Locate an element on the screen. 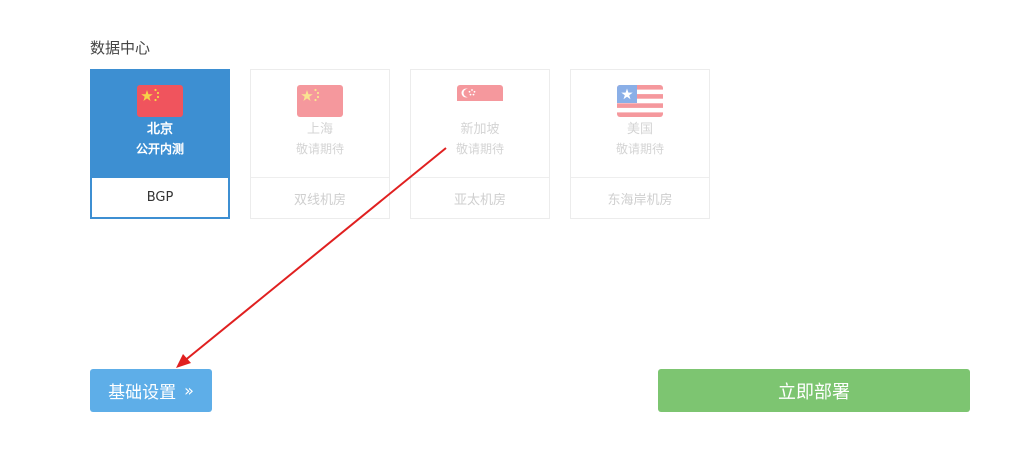 This screenshot has width=1034, height=469. datacenter-card-header: 美国 敬请期待 is located at coordinates (640, 124).